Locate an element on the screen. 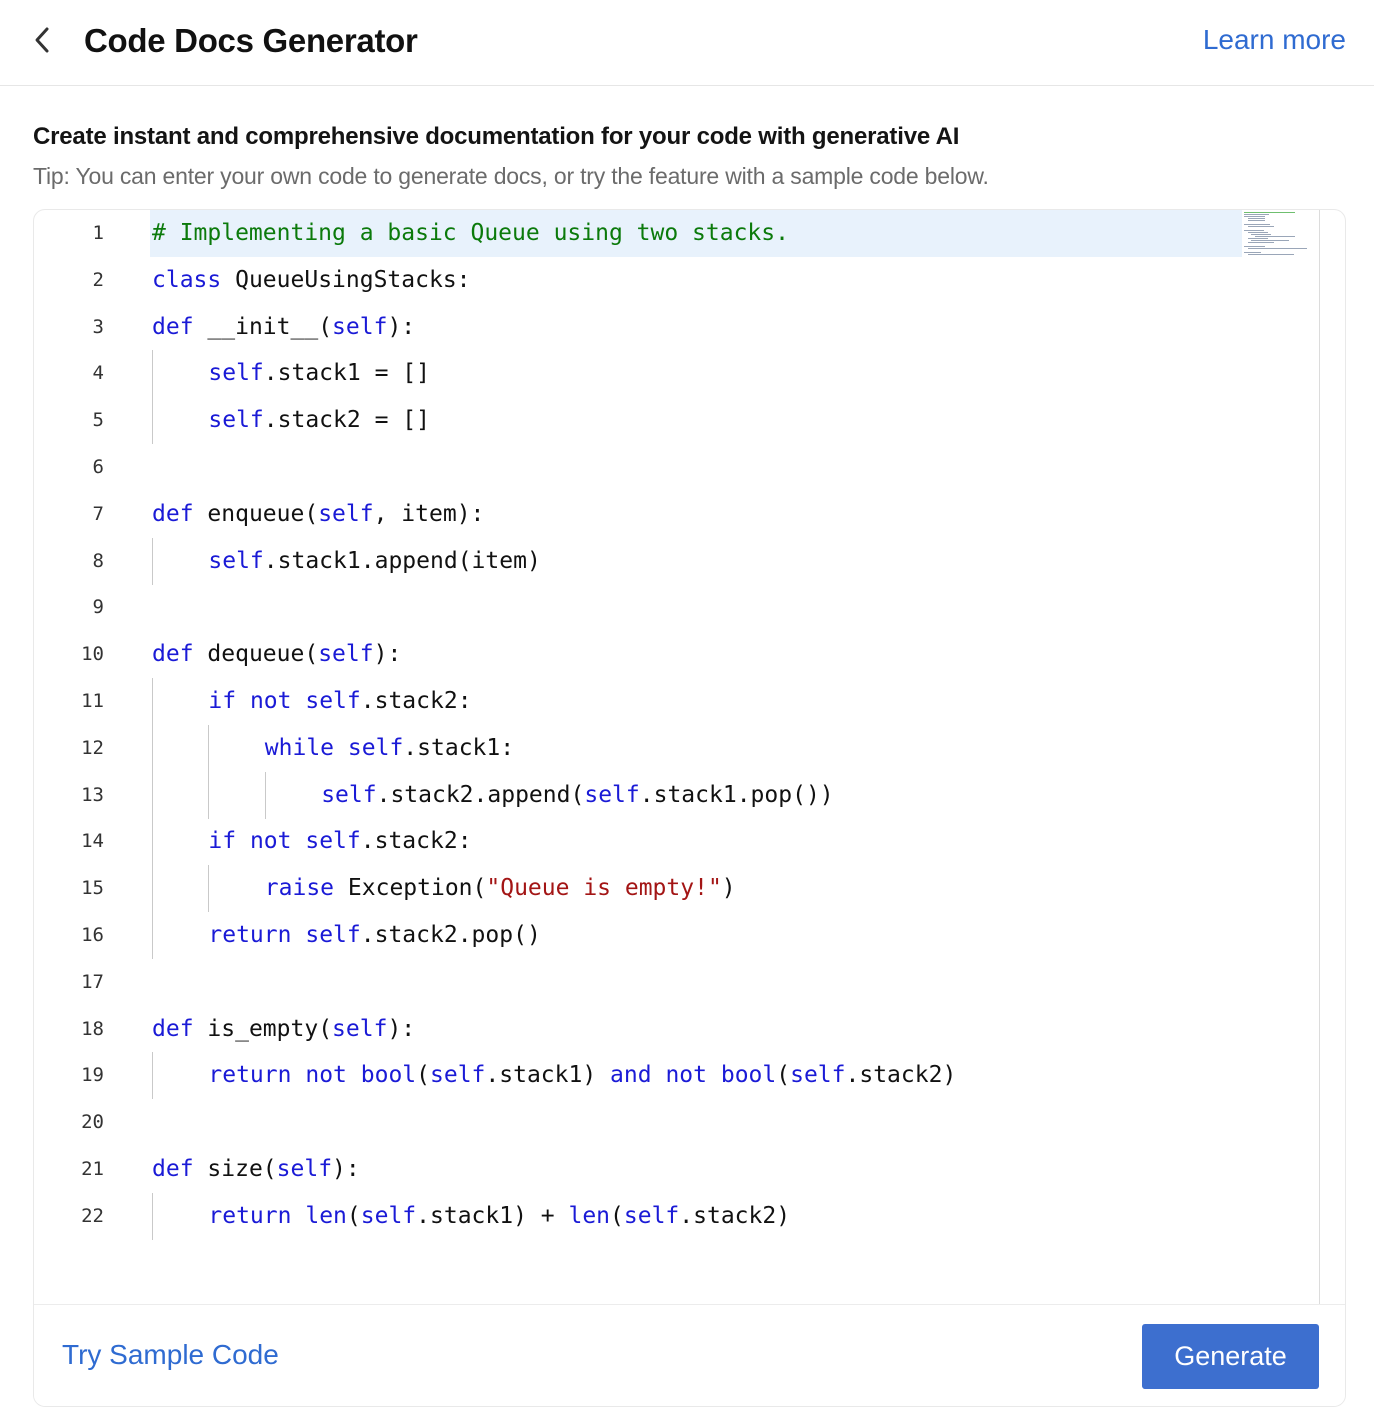 Image resolution: width=1374 pixels, height=1422 pixels. back-button is located at coordinates (42, 40).